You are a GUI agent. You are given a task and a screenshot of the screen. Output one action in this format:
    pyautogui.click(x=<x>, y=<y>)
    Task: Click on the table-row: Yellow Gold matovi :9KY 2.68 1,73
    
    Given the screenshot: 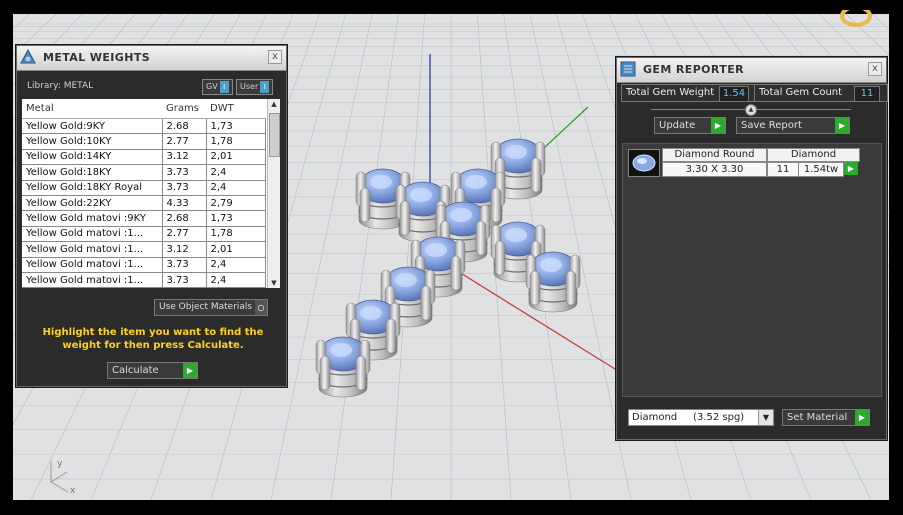 What is the action you would take?
    pyautogui.click(x=144, y=218)
    